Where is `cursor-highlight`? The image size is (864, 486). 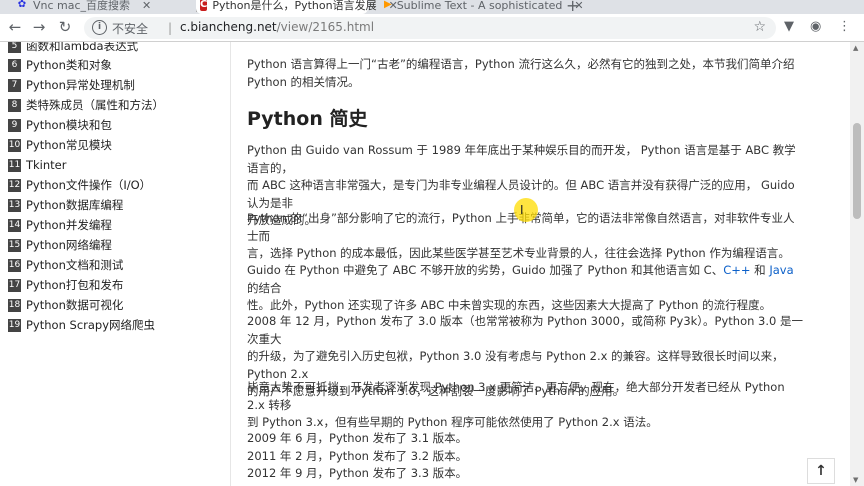 cursor-highlight is located at coordinates (526, 210).